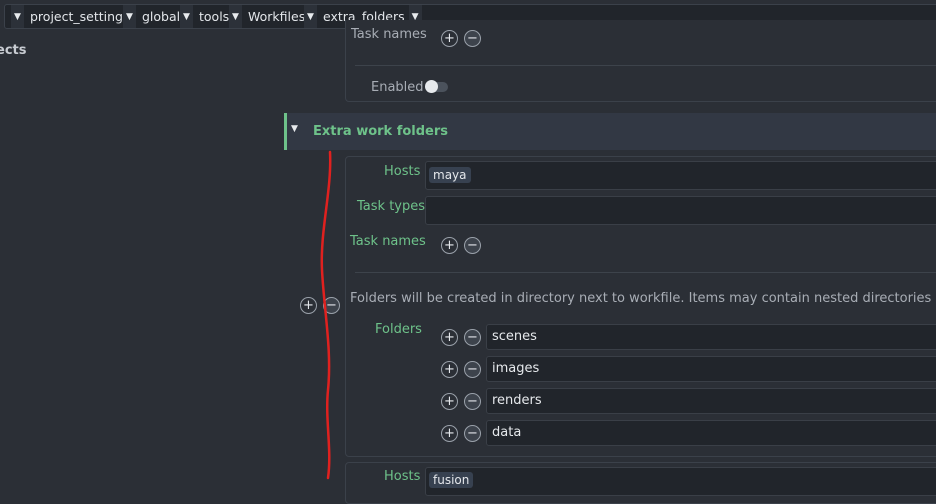  I want to click on section-title: Extra work folders, so click(381, 131).